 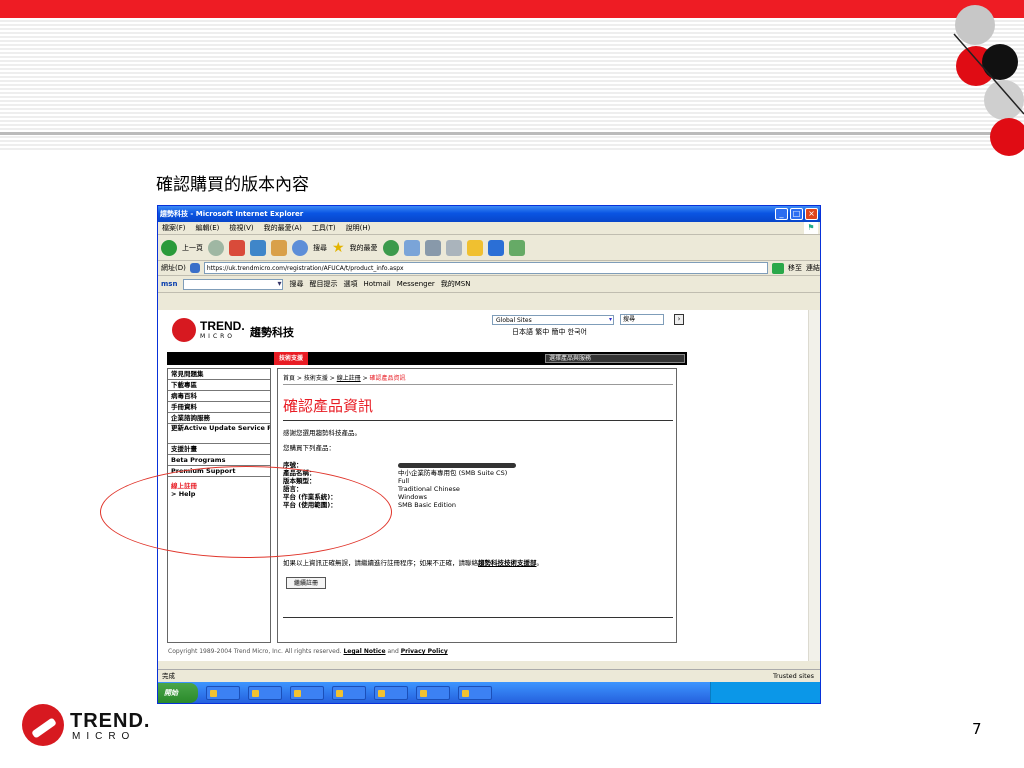 I want to click on links-label: 連結, so click(x=813, y=268).